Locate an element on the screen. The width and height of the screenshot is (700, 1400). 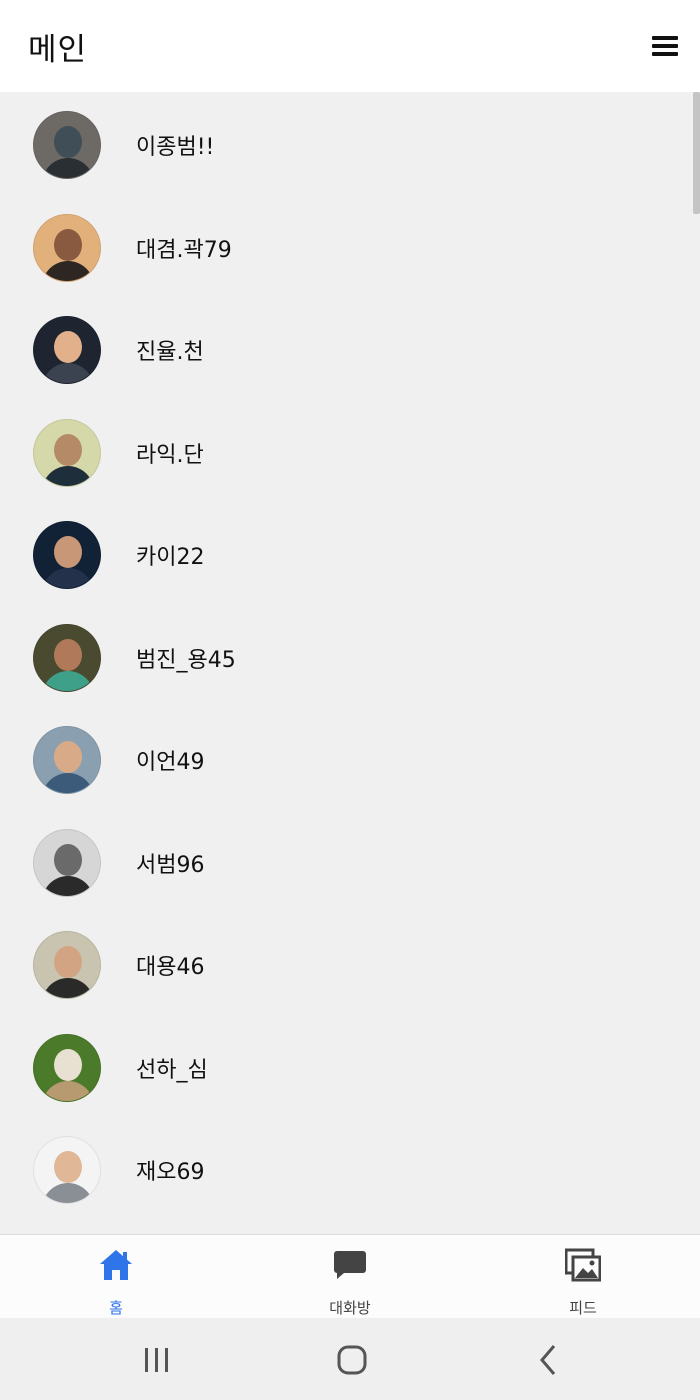
friend-name: 카이22 is located at coordinates (170, 557).